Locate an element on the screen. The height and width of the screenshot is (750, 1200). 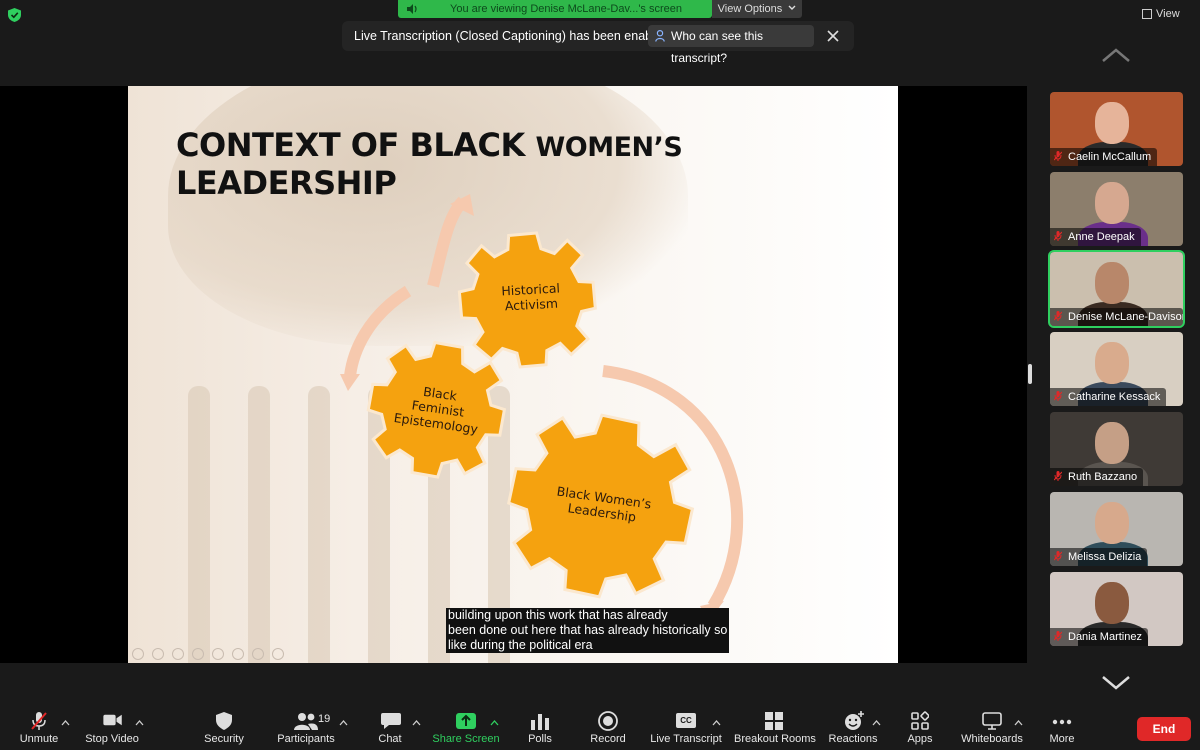
participant-tile: Anne Deepak is located at coordinates (1116, 209).